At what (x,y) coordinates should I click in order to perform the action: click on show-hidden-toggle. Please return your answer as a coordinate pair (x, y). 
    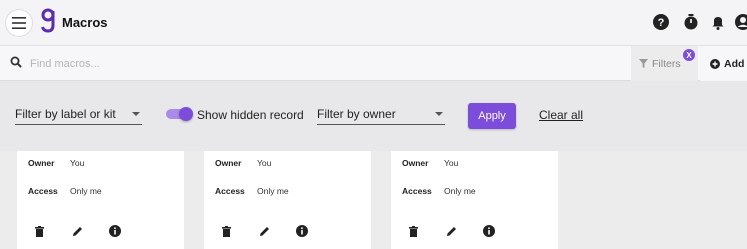
    Looking at the image, I should click on (179, 114).